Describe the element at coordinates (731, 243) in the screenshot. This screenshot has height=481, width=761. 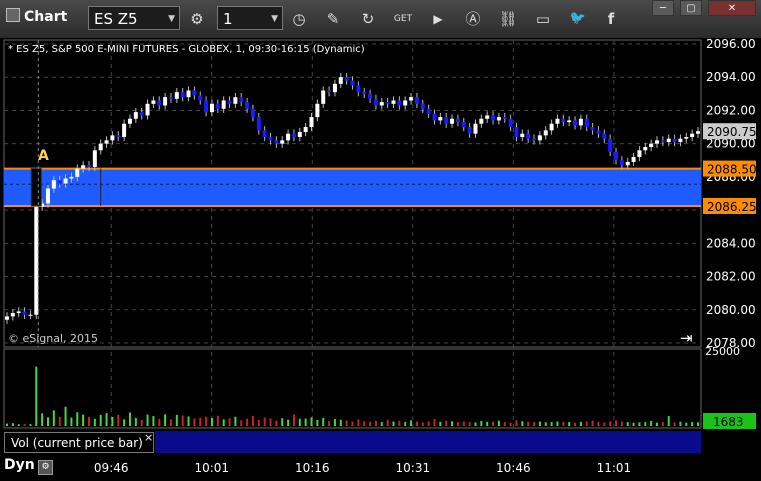
I see `y-tick-label: 2084.00` at that location.